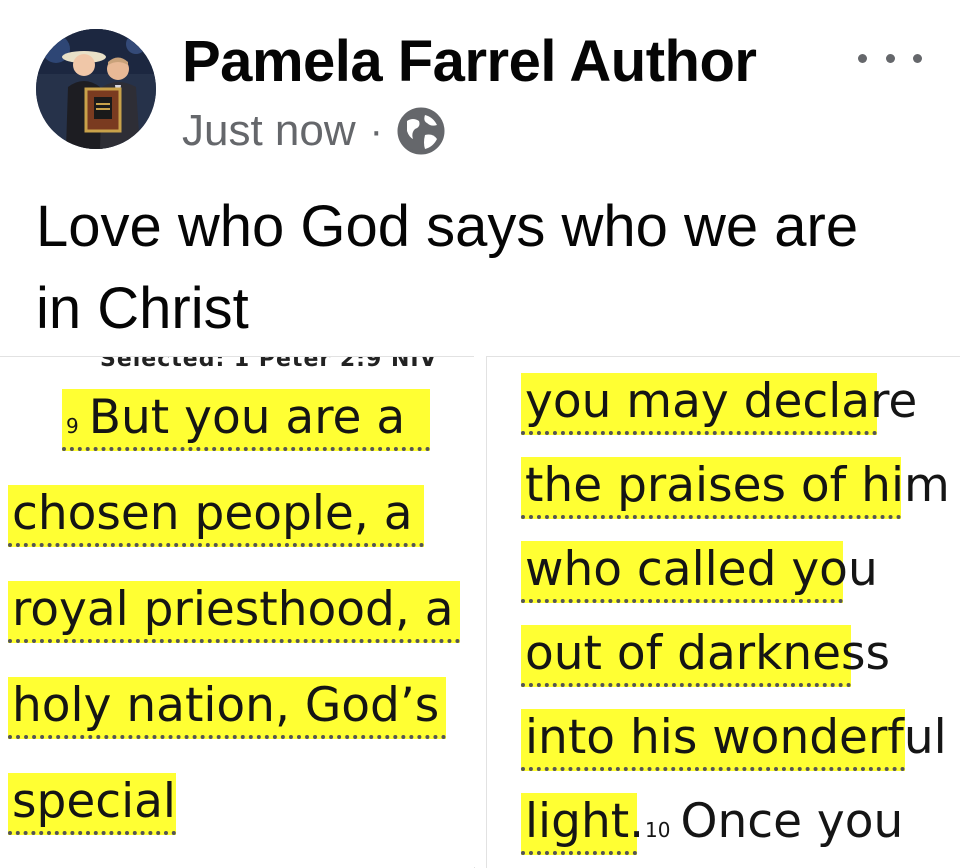 The height and width of the screenshot is (868, 960). What do you see at coordinates (582, 824) in the screenshot?
I see `verse-line: light.` at bounding box center [582, 824].